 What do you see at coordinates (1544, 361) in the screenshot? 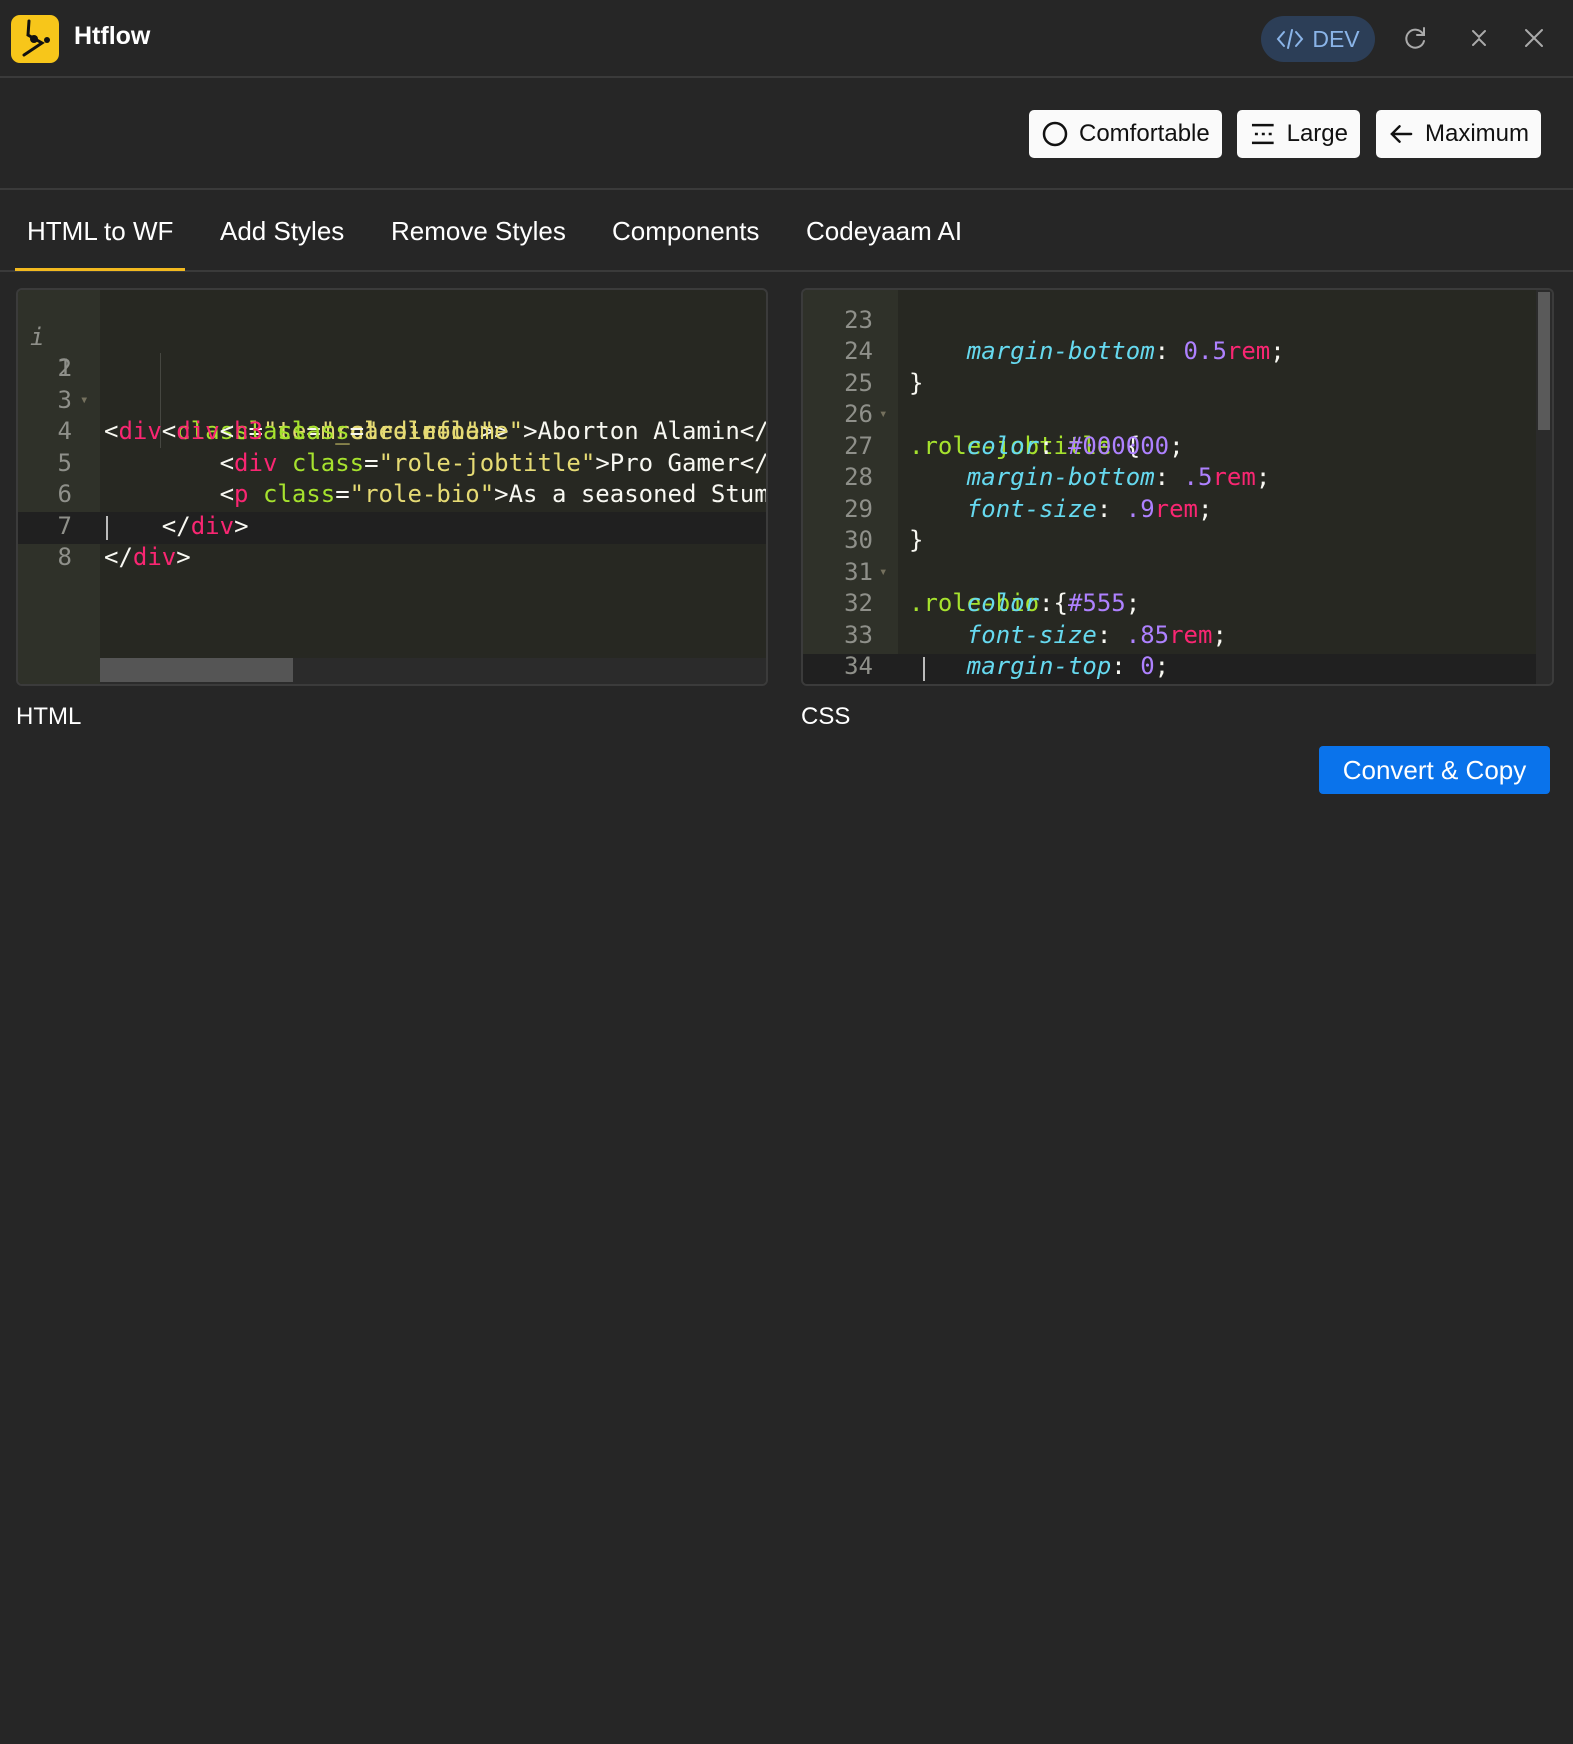
I see `vertical-scrollbar-thumb` at bounding box center [1544, 361].